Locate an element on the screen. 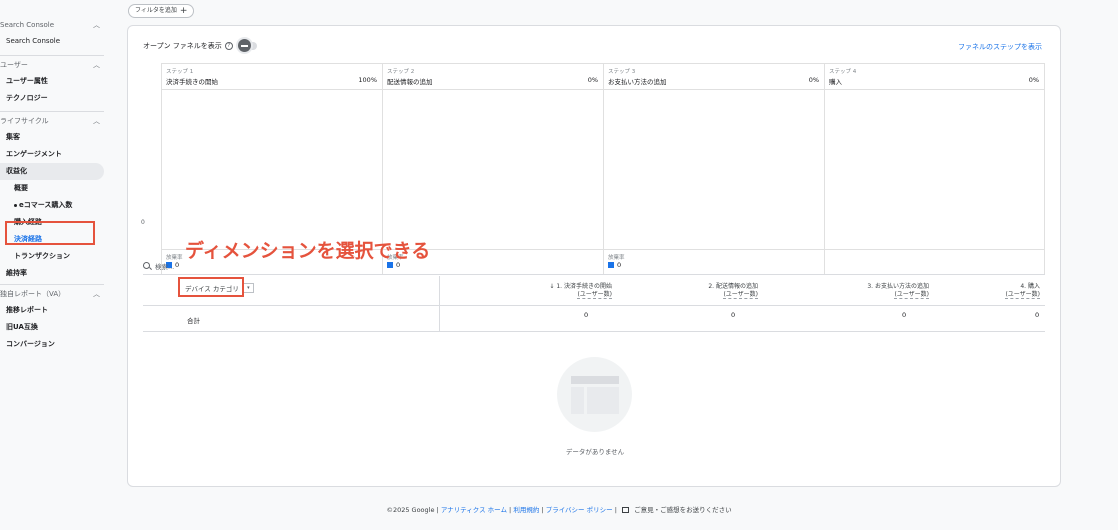 The image size is (1118, 530). sidebar-section-label: ライフサイクル is located at coordinates (24, 120).